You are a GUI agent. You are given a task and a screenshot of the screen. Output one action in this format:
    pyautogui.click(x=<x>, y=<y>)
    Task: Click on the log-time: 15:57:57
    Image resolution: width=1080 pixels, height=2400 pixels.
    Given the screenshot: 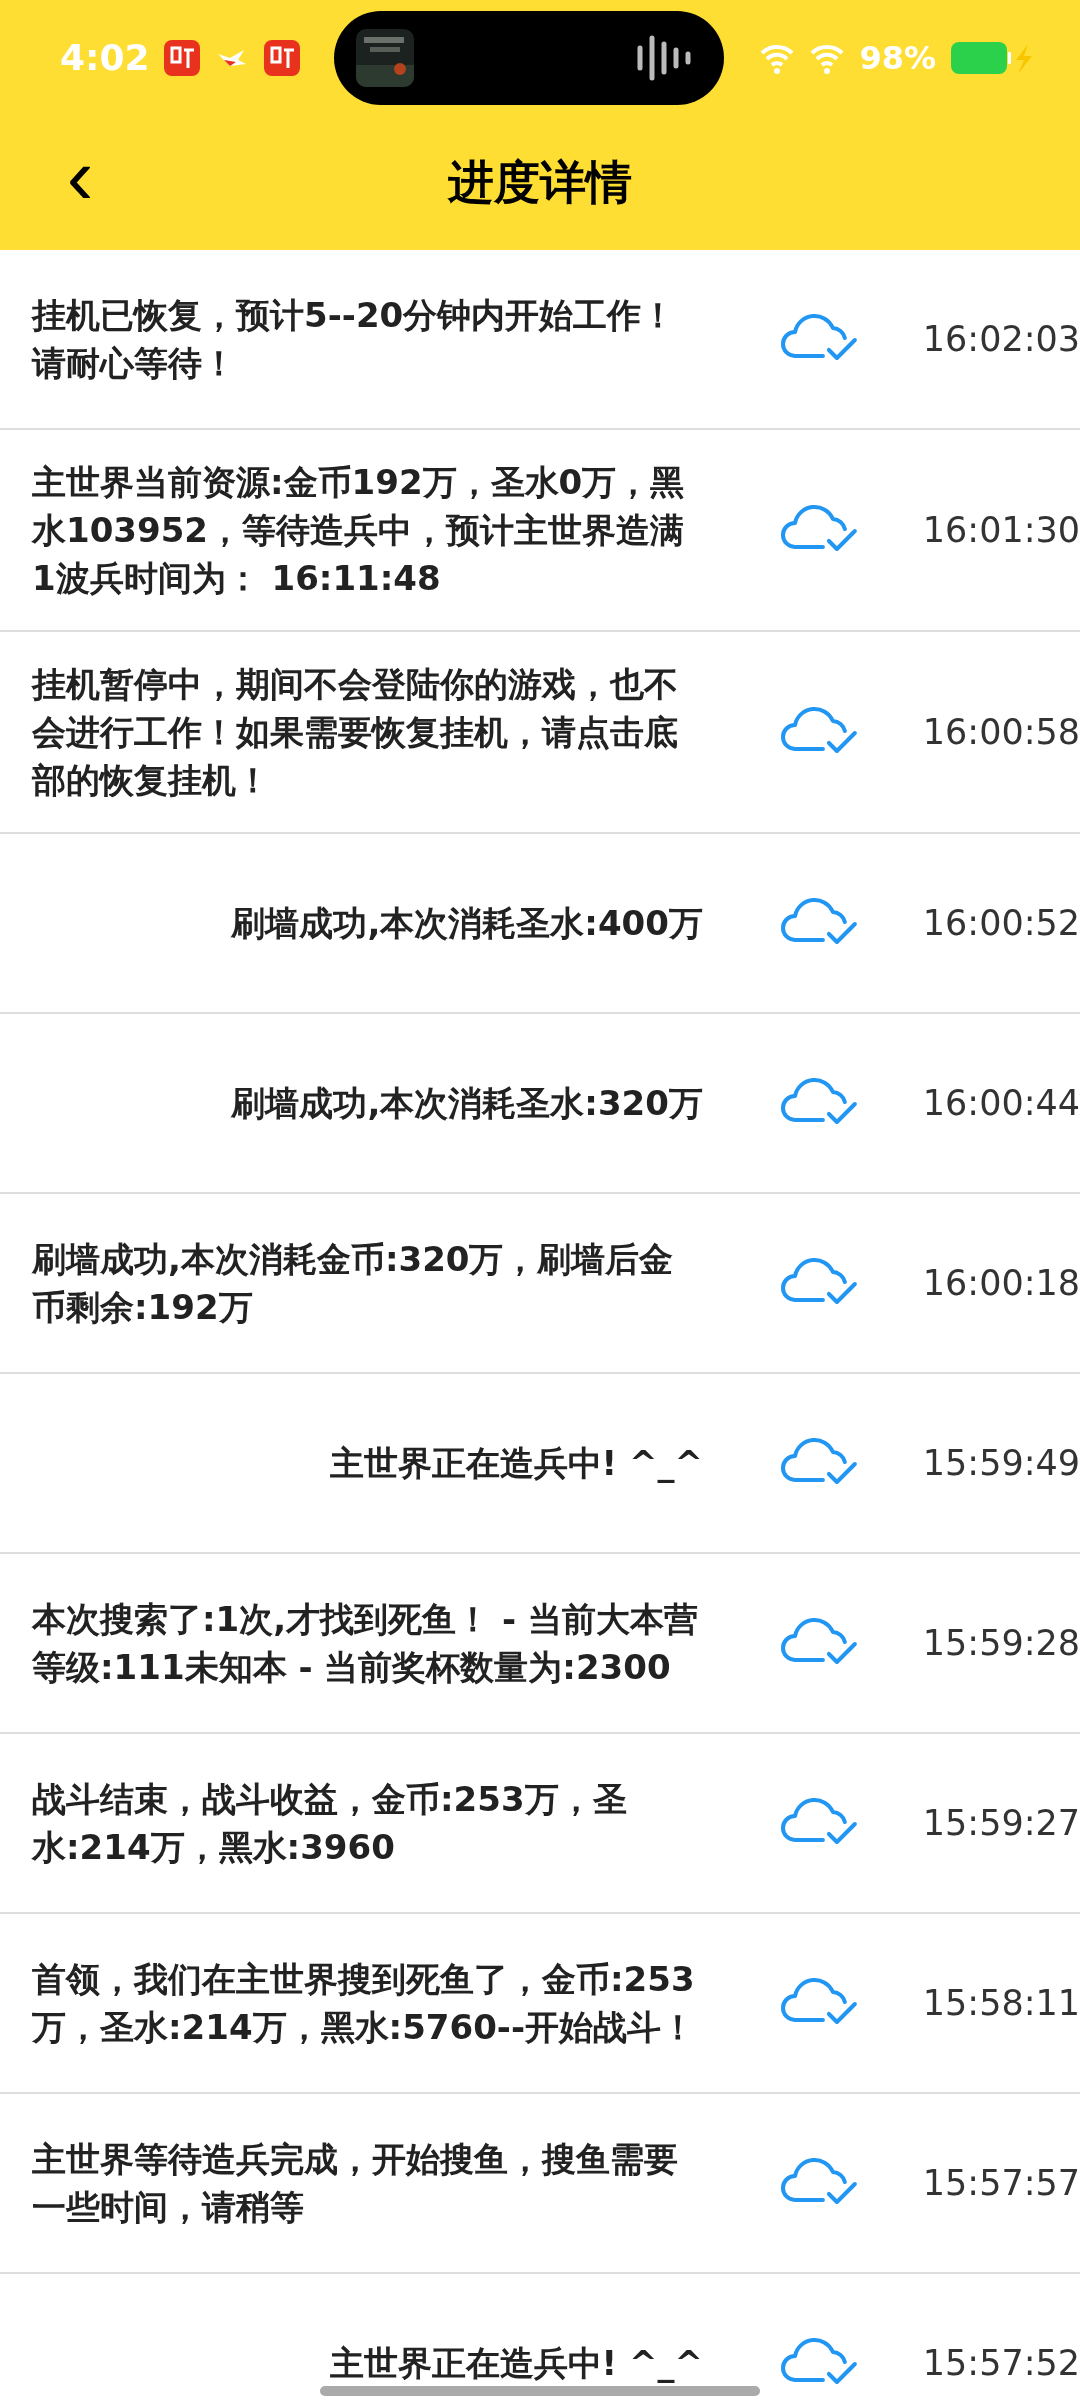 What is the action you would take?
    pyautogui.click(x=1001, y=2183)
    